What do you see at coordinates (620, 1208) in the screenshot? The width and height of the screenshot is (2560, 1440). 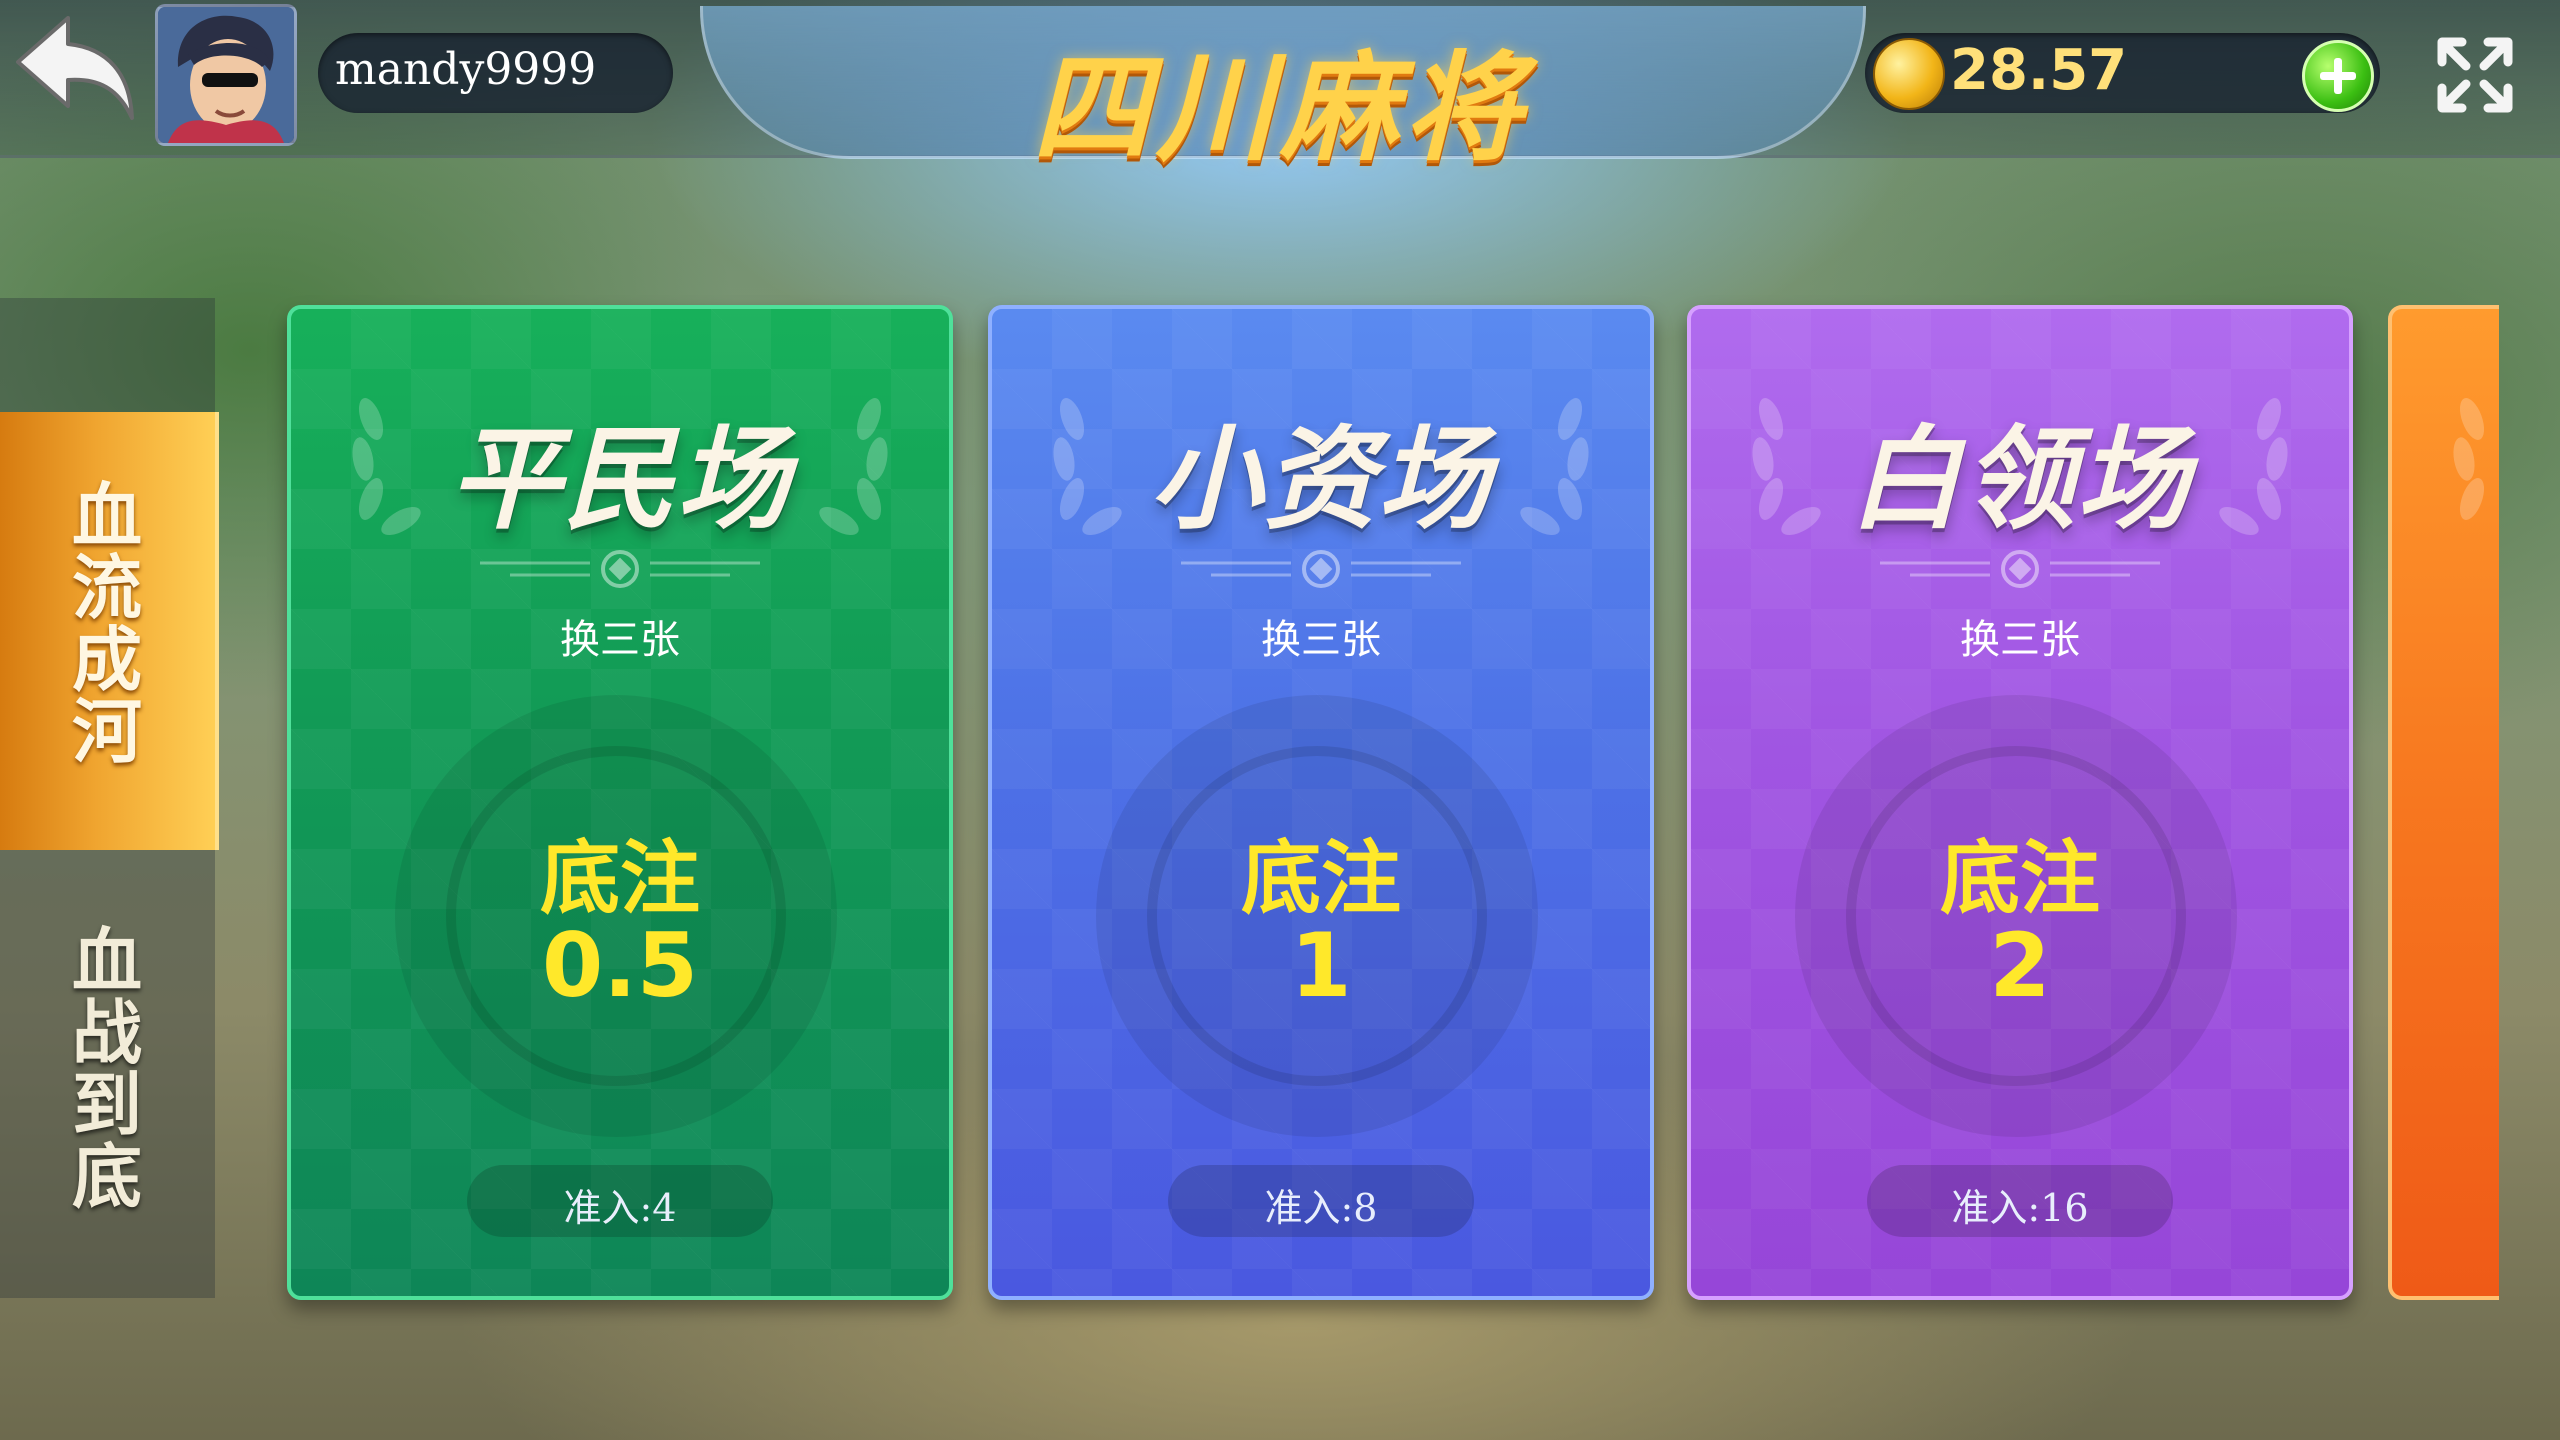 I see `entry-requirement: 准入:4` at bounding box center [620, 1208].